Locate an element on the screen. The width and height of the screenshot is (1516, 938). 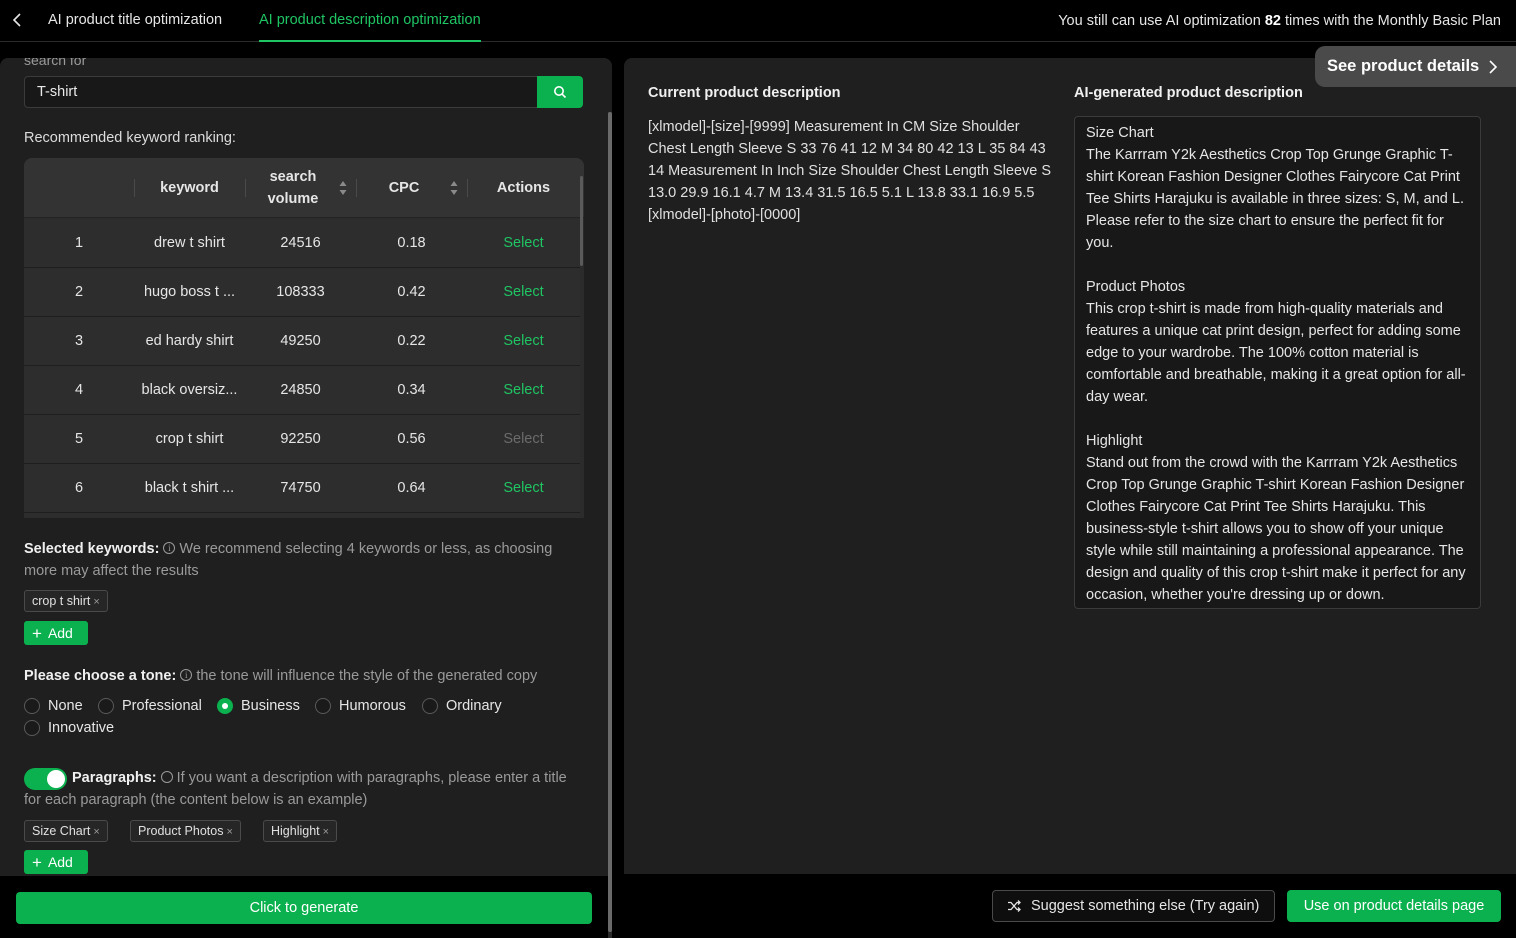
shuffle-icon is located at coordinates (1014, 906).